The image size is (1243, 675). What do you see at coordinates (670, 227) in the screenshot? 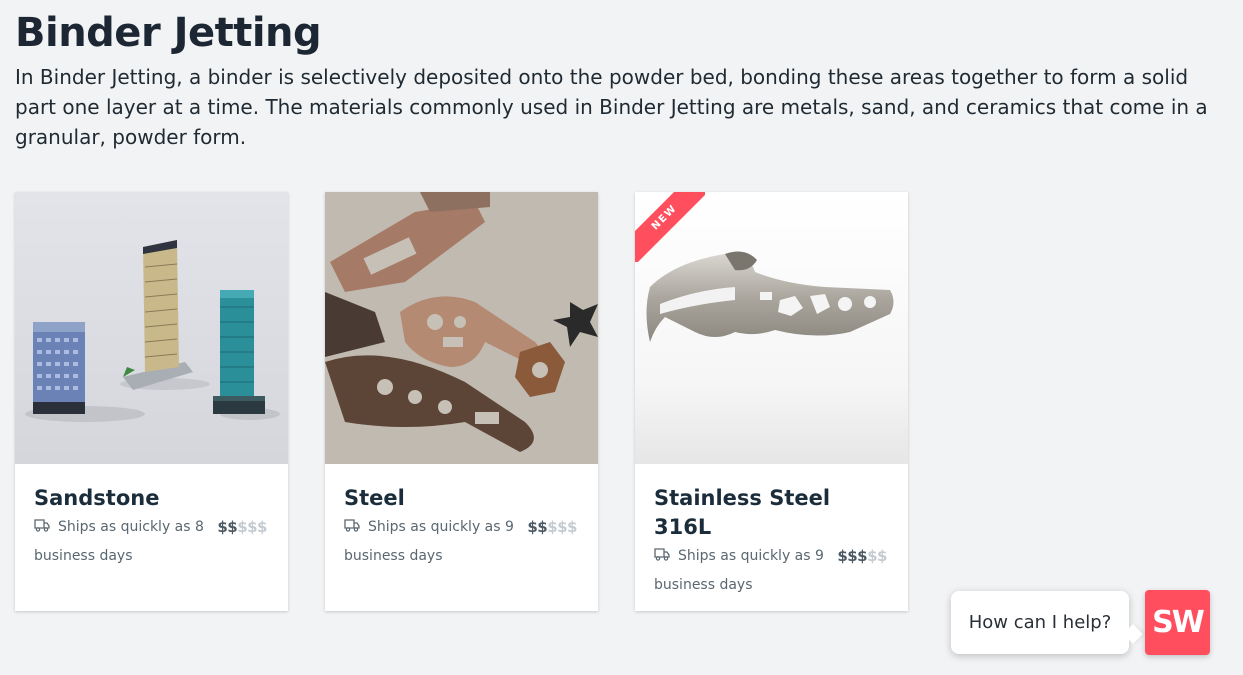
I see `new-badge: NEW` at bounding box center [670, 227].